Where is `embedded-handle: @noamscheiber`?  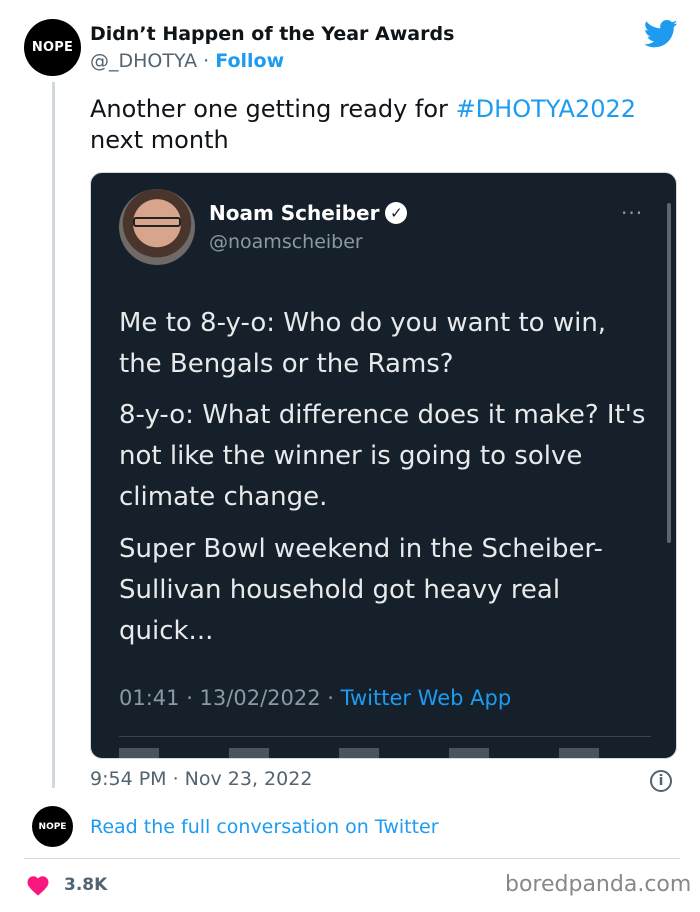 embedded-handle: @noamscheiber is located at coordinates (286, 242).